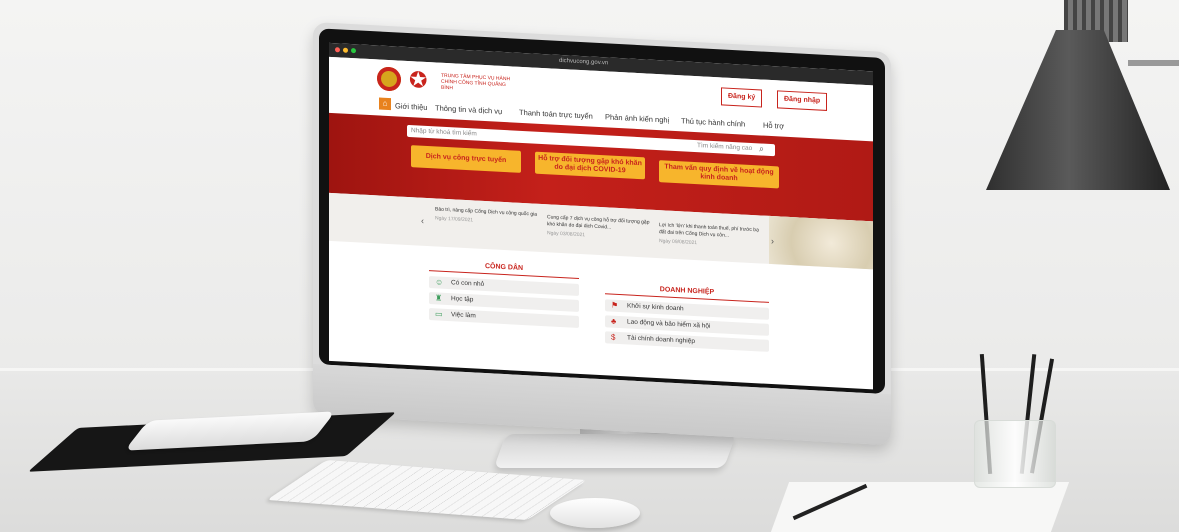  I want to click on graduation-icon: ♜, so click(439, 298).